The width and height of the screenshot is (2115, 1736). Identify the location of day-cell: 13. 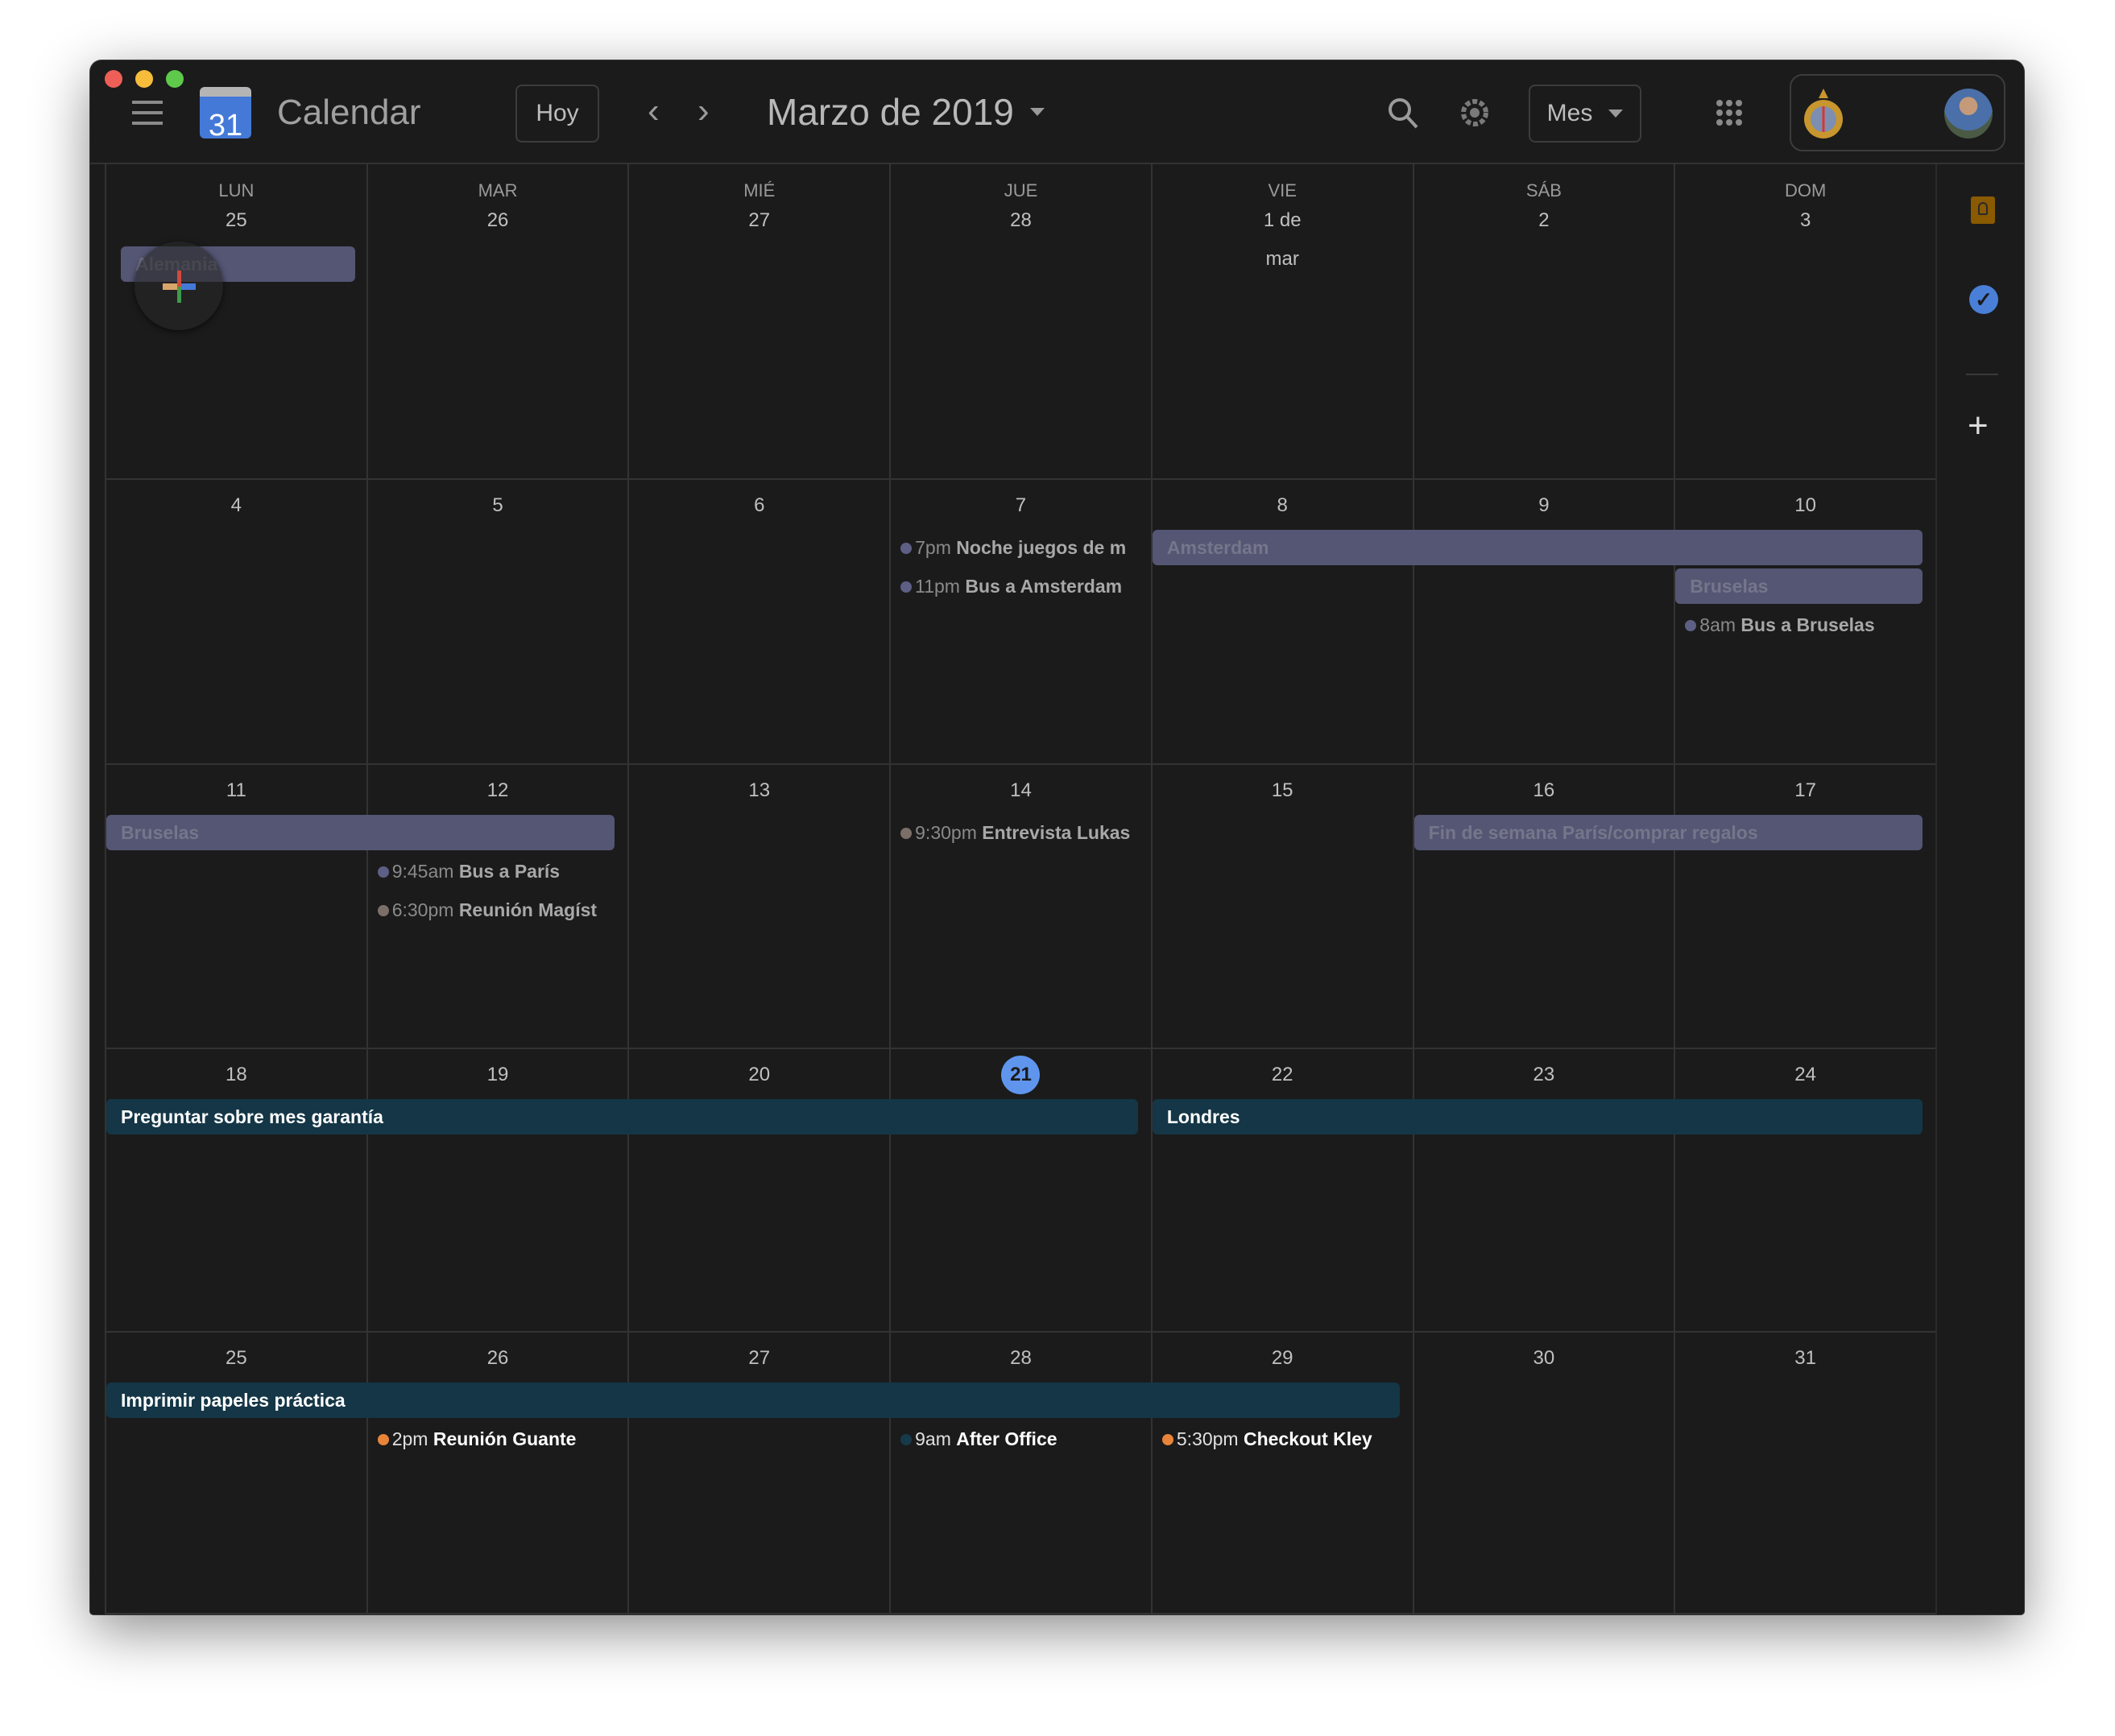
(758, 906).